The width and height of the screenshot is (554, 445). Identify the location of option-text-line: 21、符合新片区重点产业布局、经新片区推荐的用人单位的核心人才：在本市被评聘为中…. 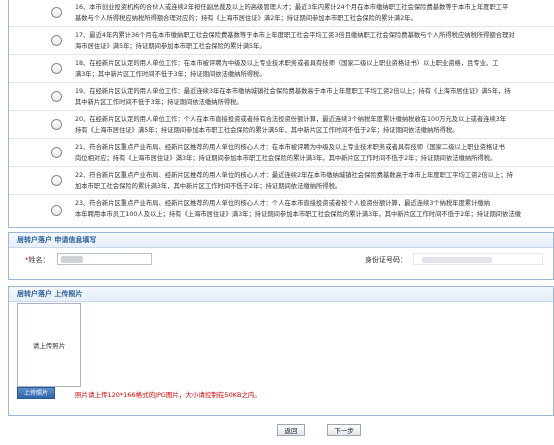
(290, 147).